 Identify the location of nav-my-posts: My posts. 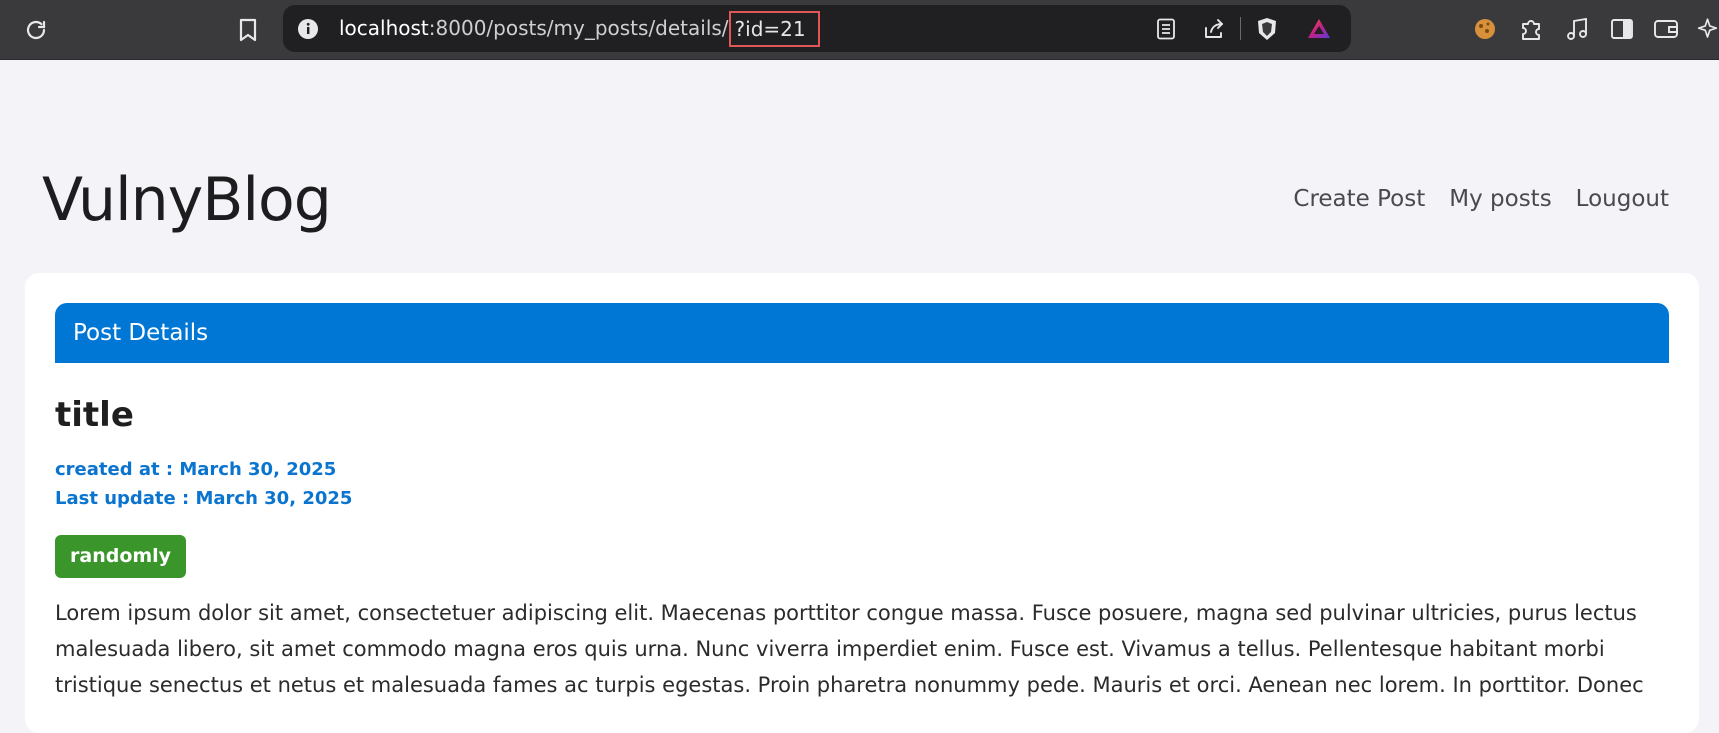
(1500, 199).